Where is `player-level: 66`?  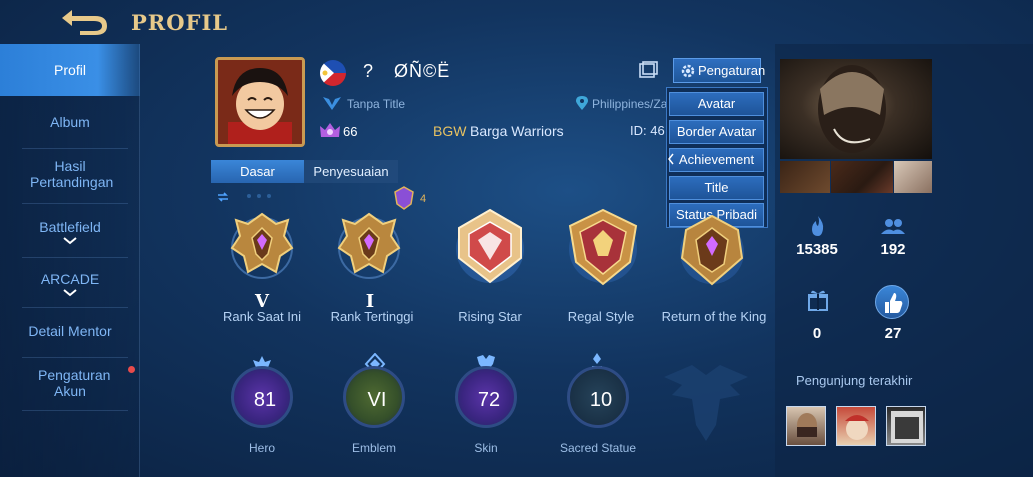 player-level: 66 is located at coordinates (350, 131).